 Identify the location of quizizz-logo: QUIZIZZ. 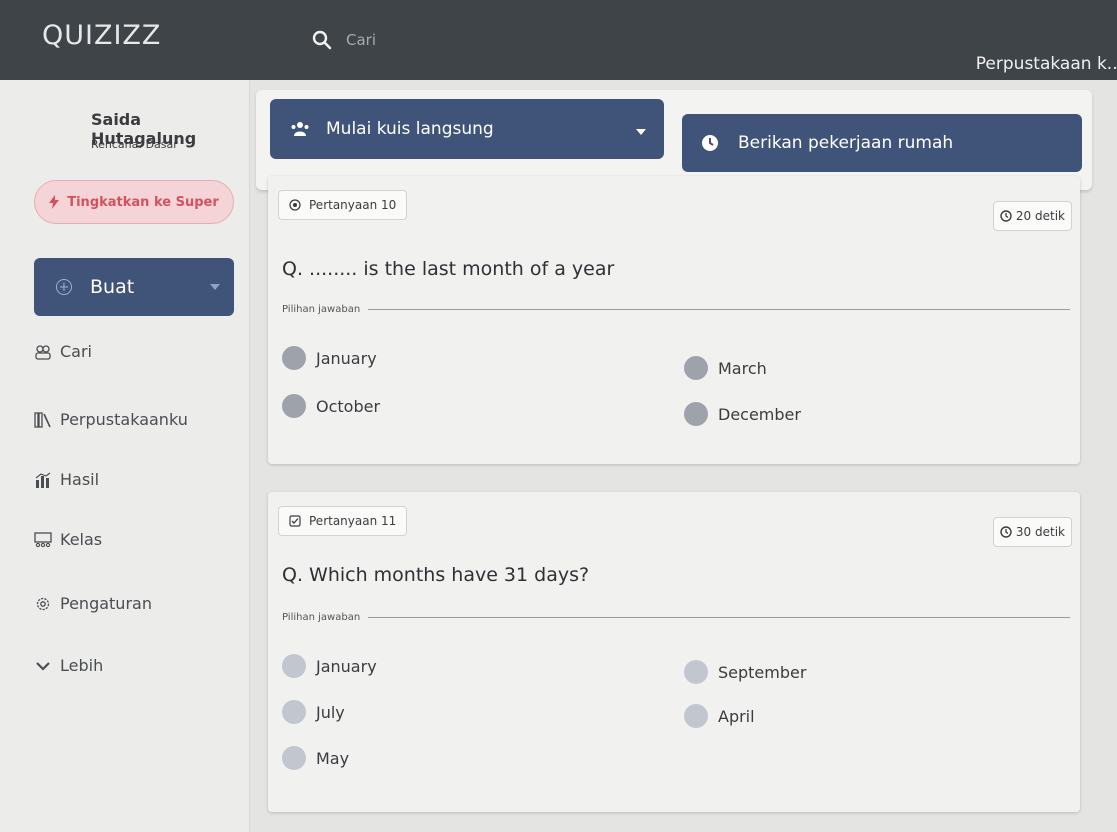
(101, 35).